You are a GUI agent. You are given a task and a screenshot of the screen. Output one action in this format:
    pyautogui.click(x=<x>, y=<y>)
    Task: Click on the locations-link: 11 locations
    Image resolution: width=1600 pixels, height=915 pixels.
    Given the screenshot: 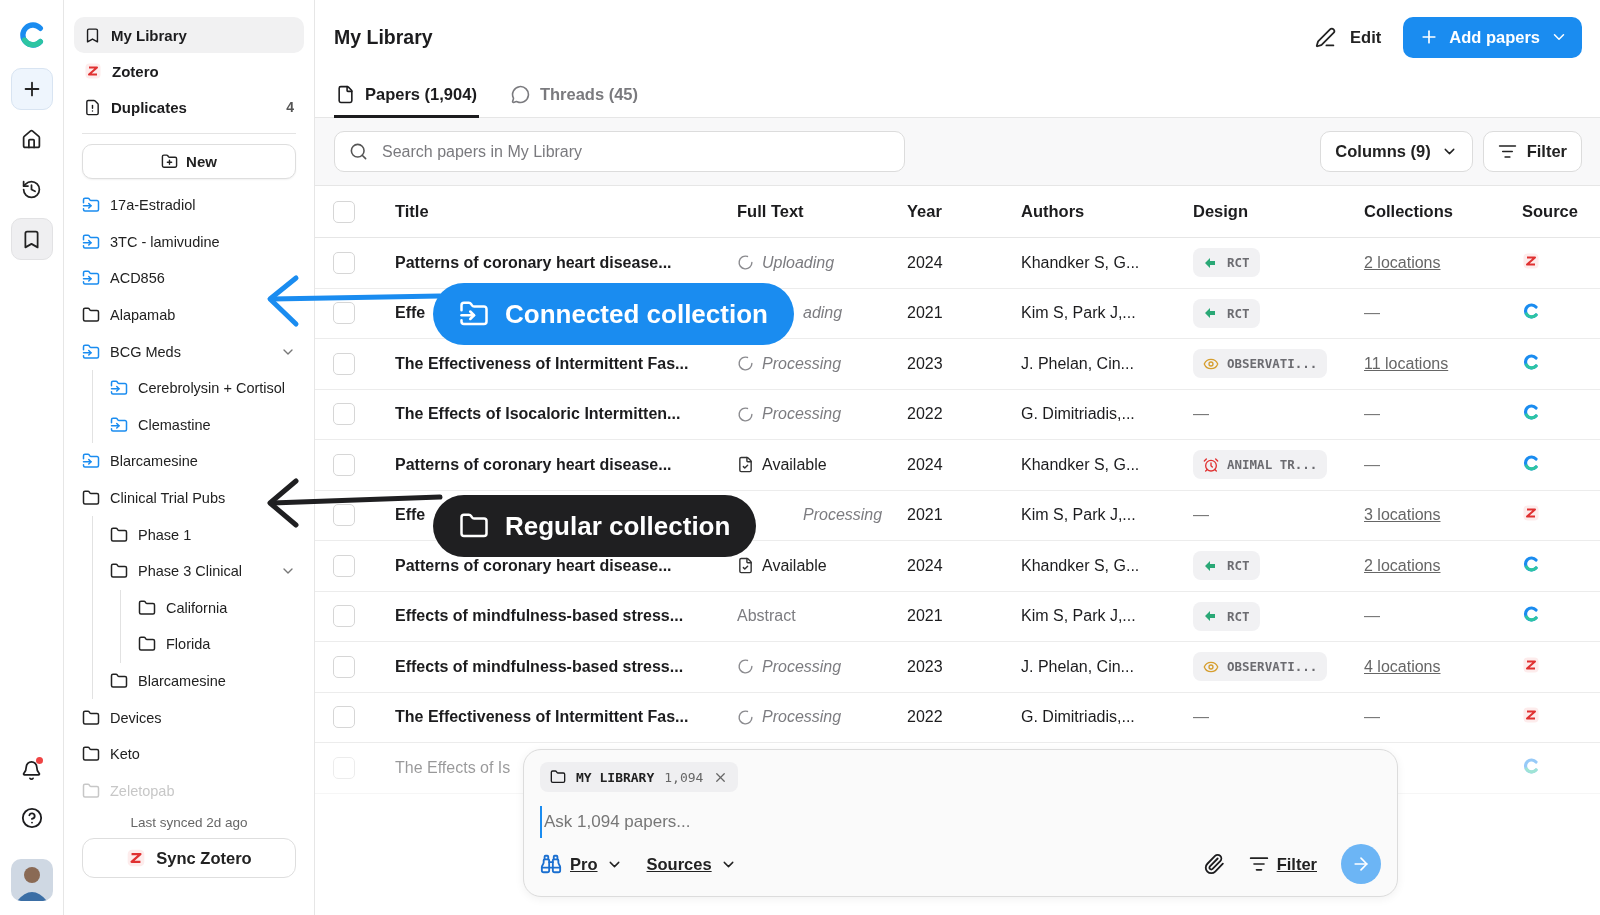 What is the action you would take?
    pyautogui.click(x=1406, y=363)
    